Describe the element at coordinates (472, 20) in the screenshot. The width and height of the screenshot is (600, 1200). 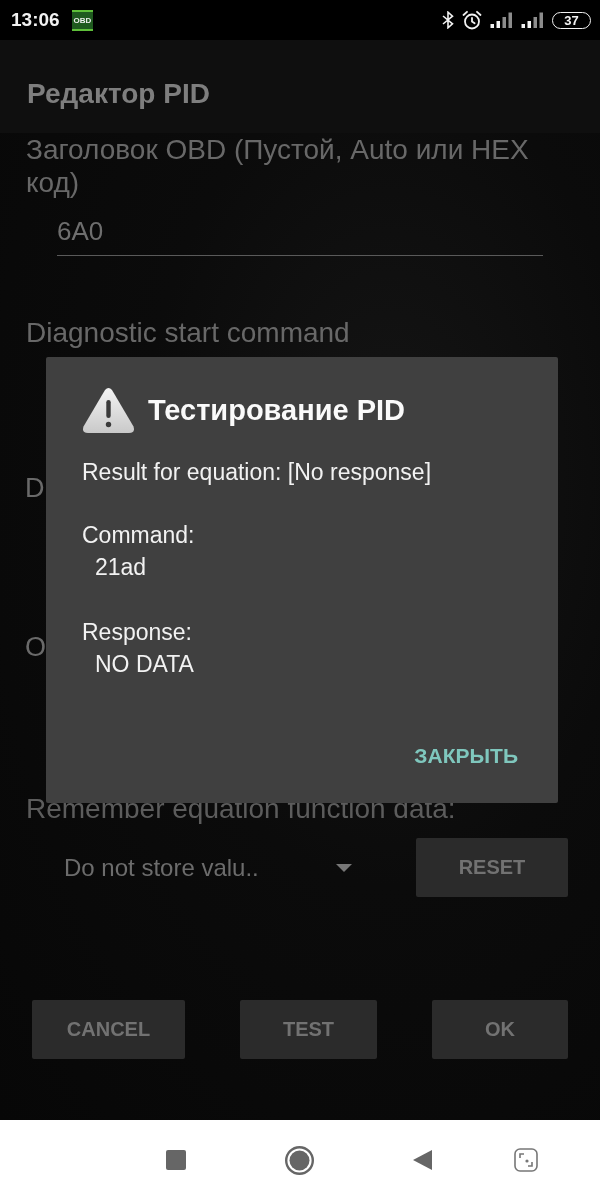
I see `alarm-clock-icon` at that location.